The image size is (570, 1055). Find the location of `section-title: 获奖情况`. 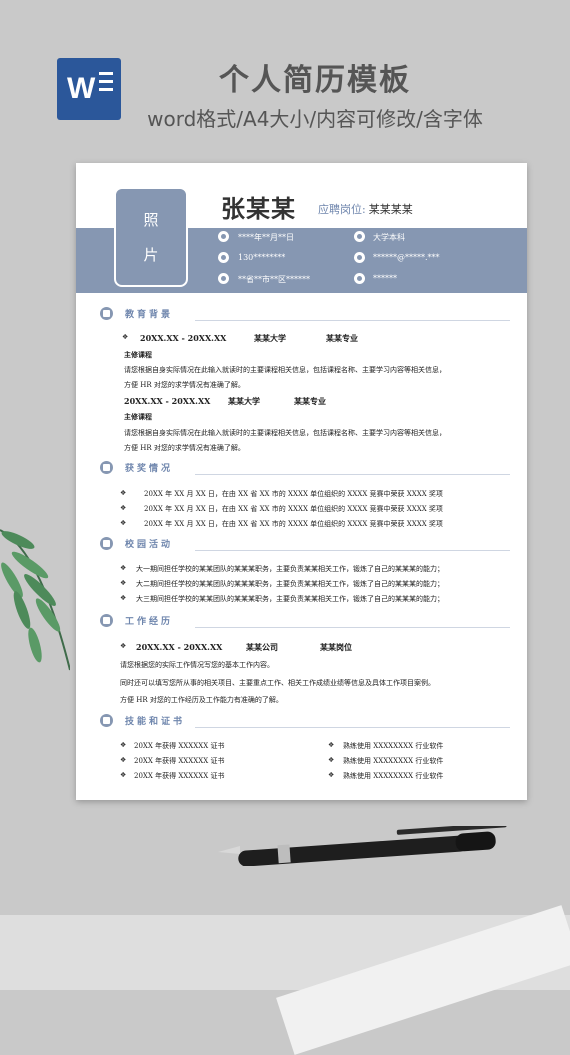

section-title: 获奖情况 is located at coordinates (149, 469).